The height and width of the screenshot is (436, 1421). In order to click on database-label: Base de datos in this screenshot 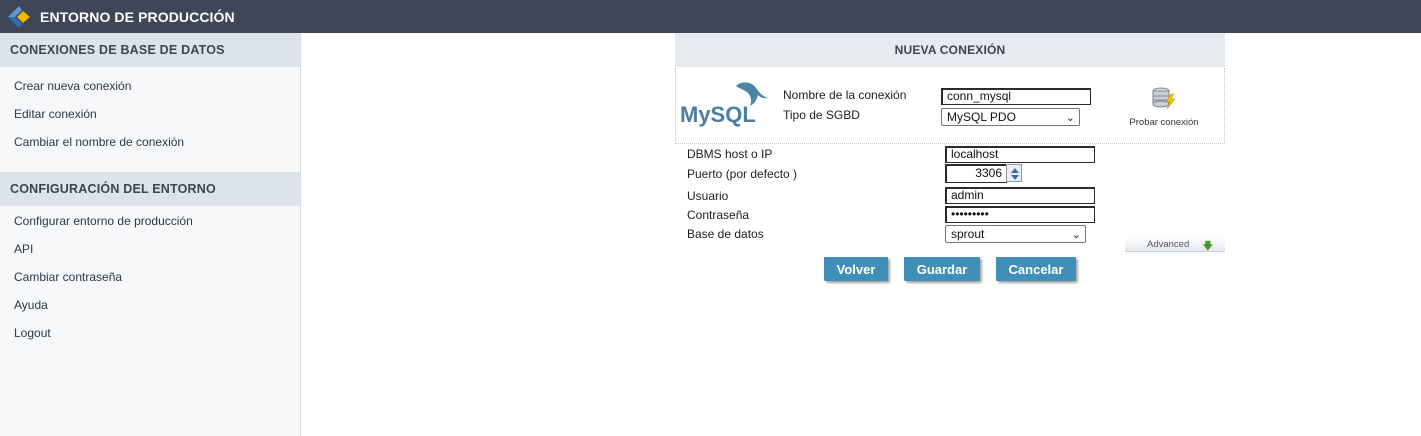, I will do `click(725, 234)`.